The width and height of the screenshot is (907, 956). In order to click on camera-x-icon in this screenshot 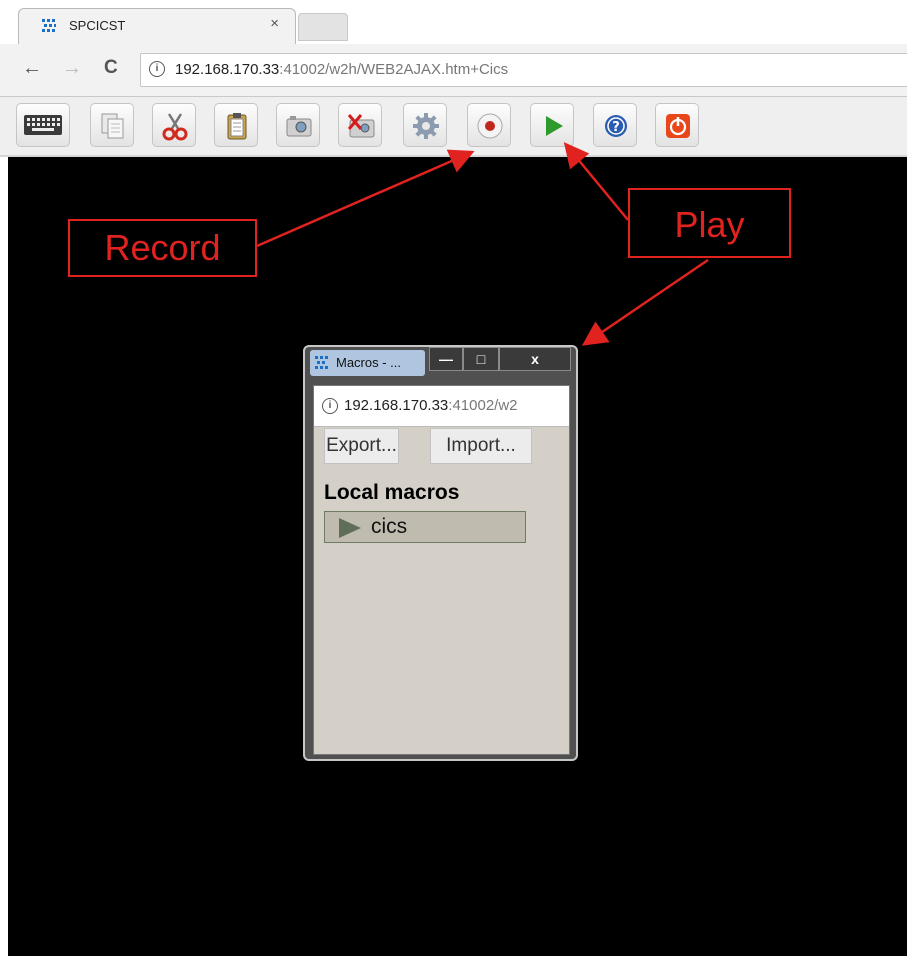, I will do `click(361, 126)`.